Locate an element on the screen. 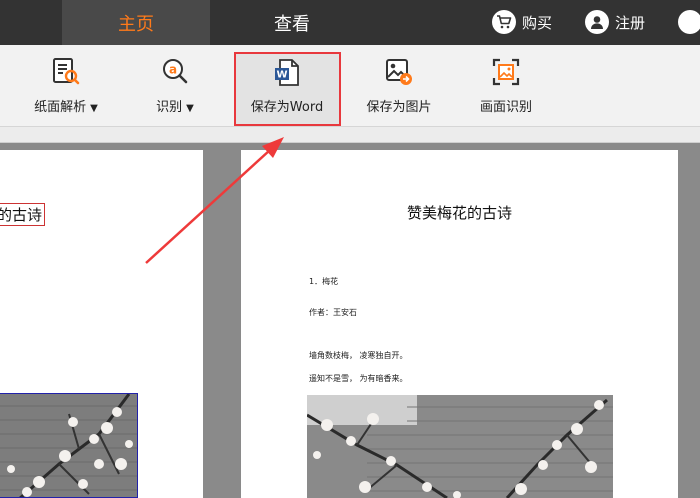  register-button: 注册 is located at coordinates (615, 22).